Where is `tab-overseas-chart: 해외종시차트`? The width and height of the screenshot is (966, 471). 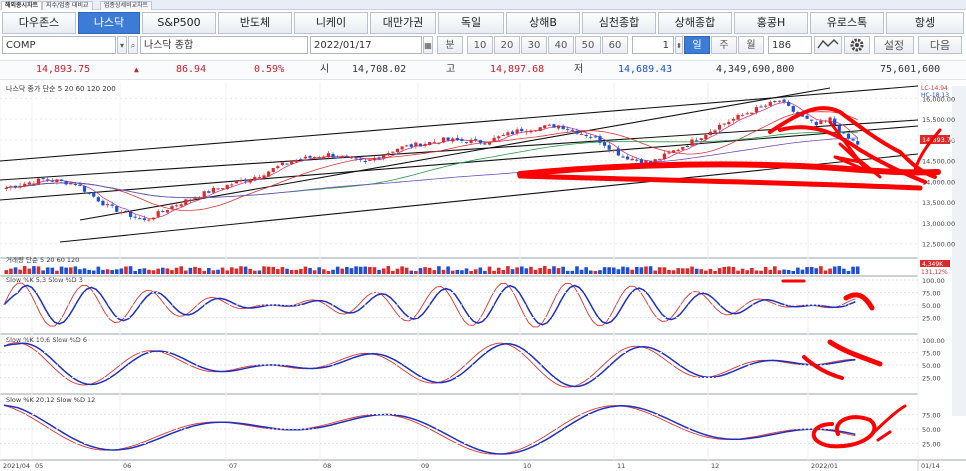
tab-overseas-chart: 해외종시차트 is located at coordinates (22, 5).